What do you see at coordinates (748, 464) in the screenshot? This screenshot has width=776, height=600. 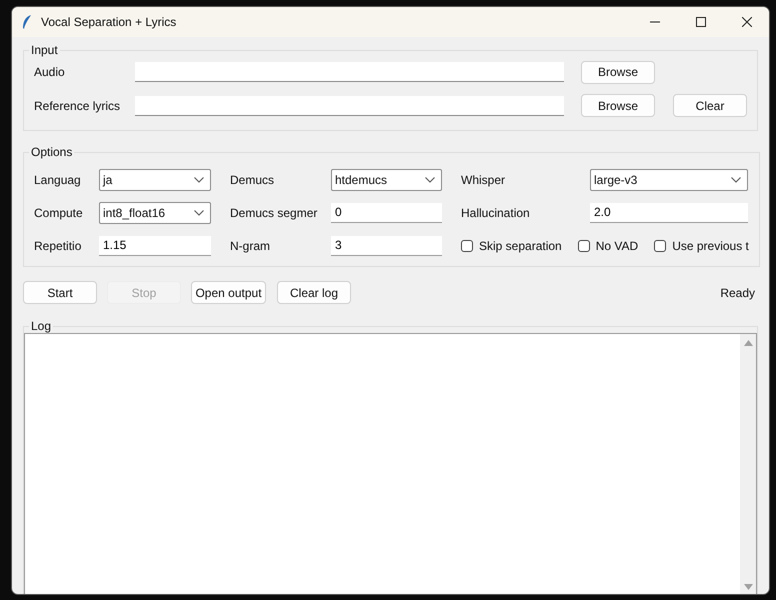 I see `scrollbar` at bounding box center [748, 464].